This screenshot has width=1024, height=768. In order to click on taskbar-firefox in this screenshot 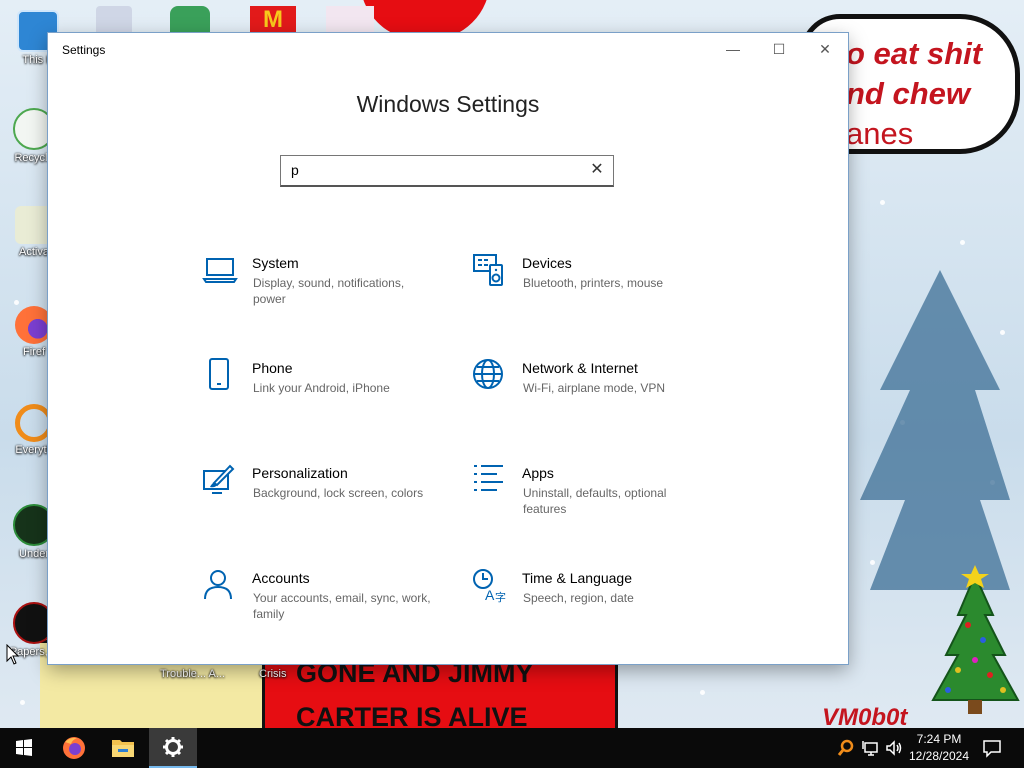, I will do `click(74, 748)`.